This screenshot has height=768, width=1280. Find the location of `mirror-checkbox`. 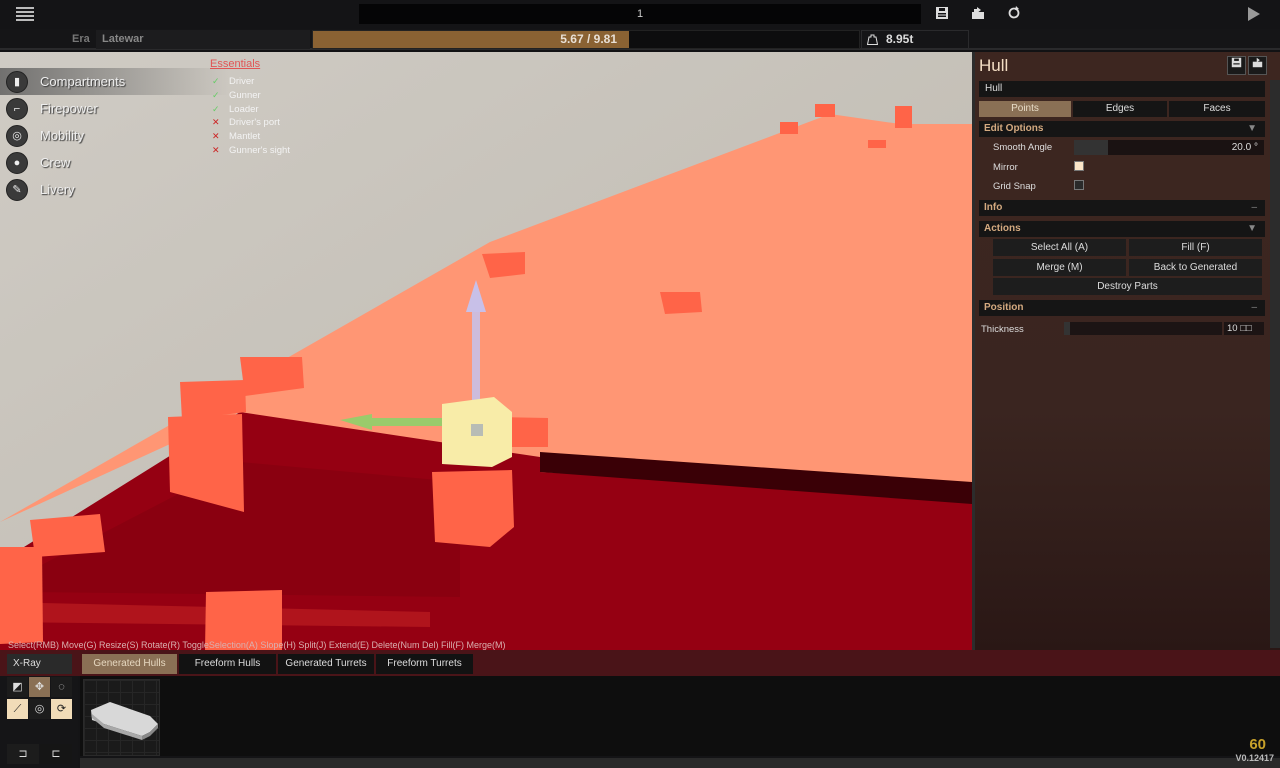

mirror-checkbox is located at coordinates (1079, 166).